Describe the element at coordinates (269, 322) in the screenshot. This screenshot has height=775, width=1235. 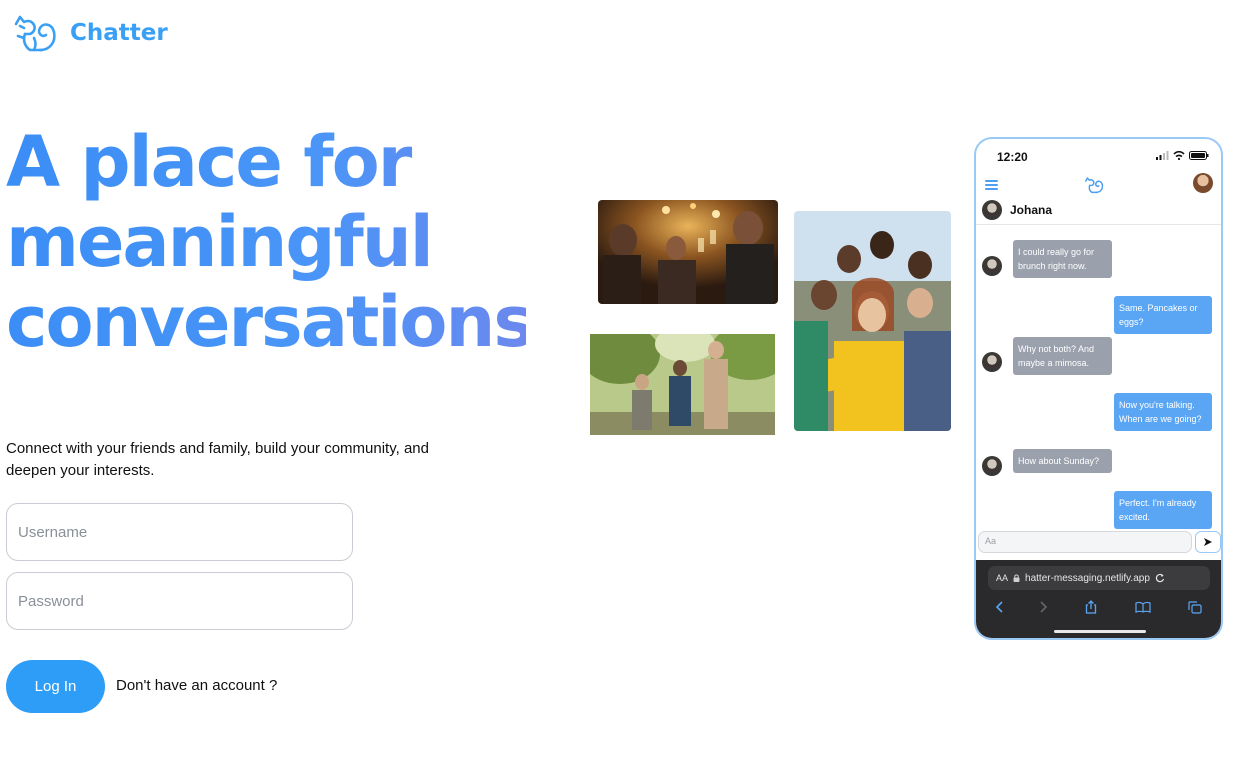
I see `hero-line-3: conversations` at that location.